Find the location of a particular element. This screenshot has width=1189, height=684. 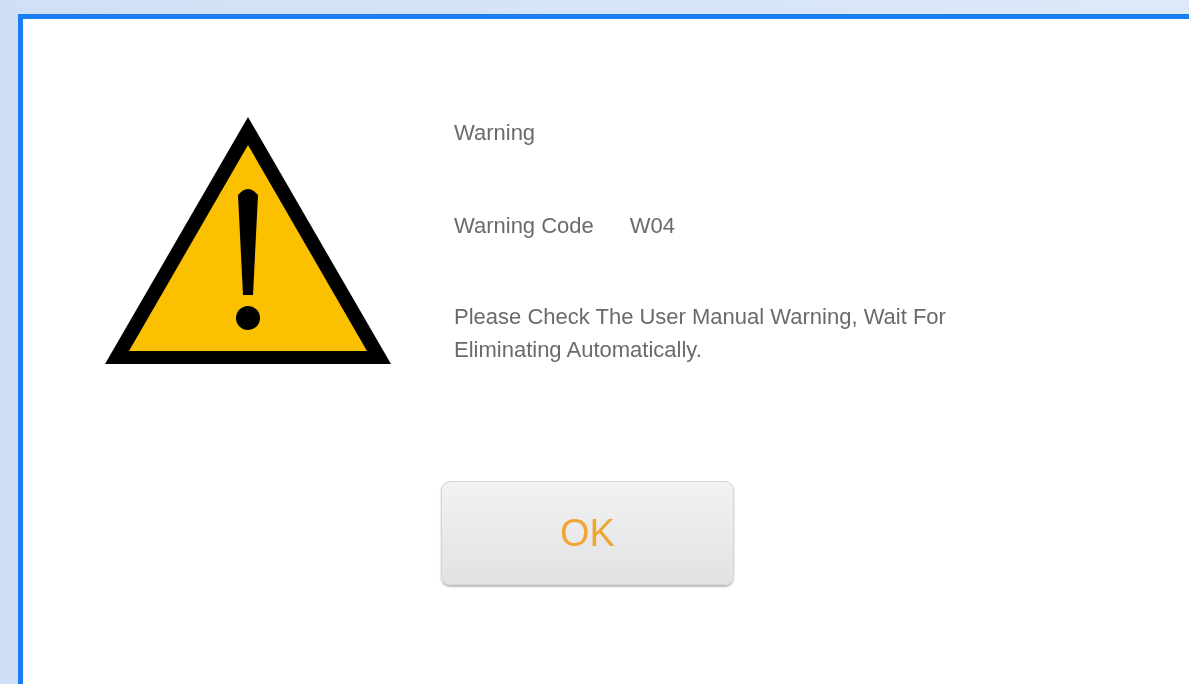

ok-button: OK is located at coordinates (587, 533).